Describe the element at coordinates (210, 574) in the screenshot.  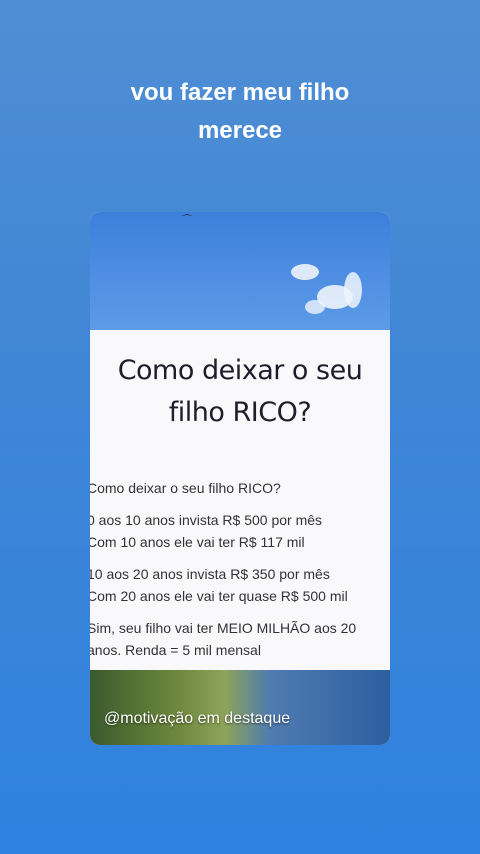
I see `paragraph-line: 10 aos 20 anos invista R$ 350 por mês` at that location.